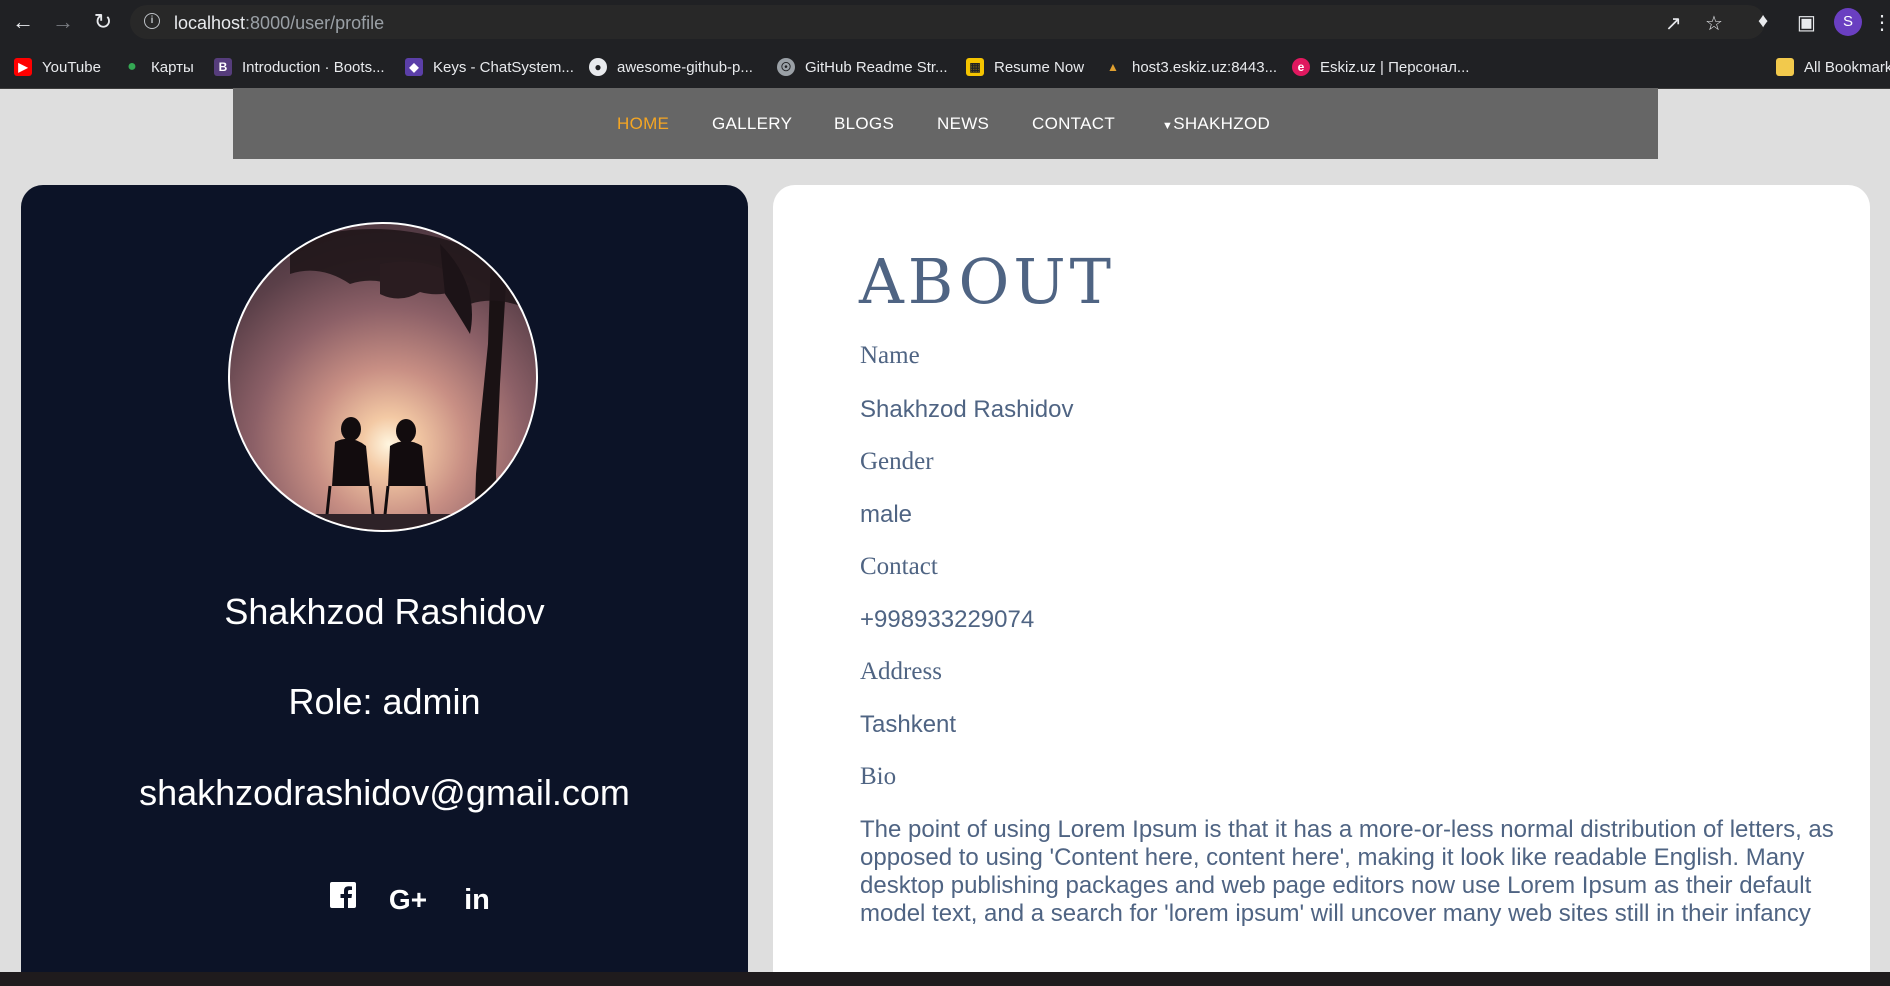  I want to click on avatar-photo-silhouette, so click(383, 377).